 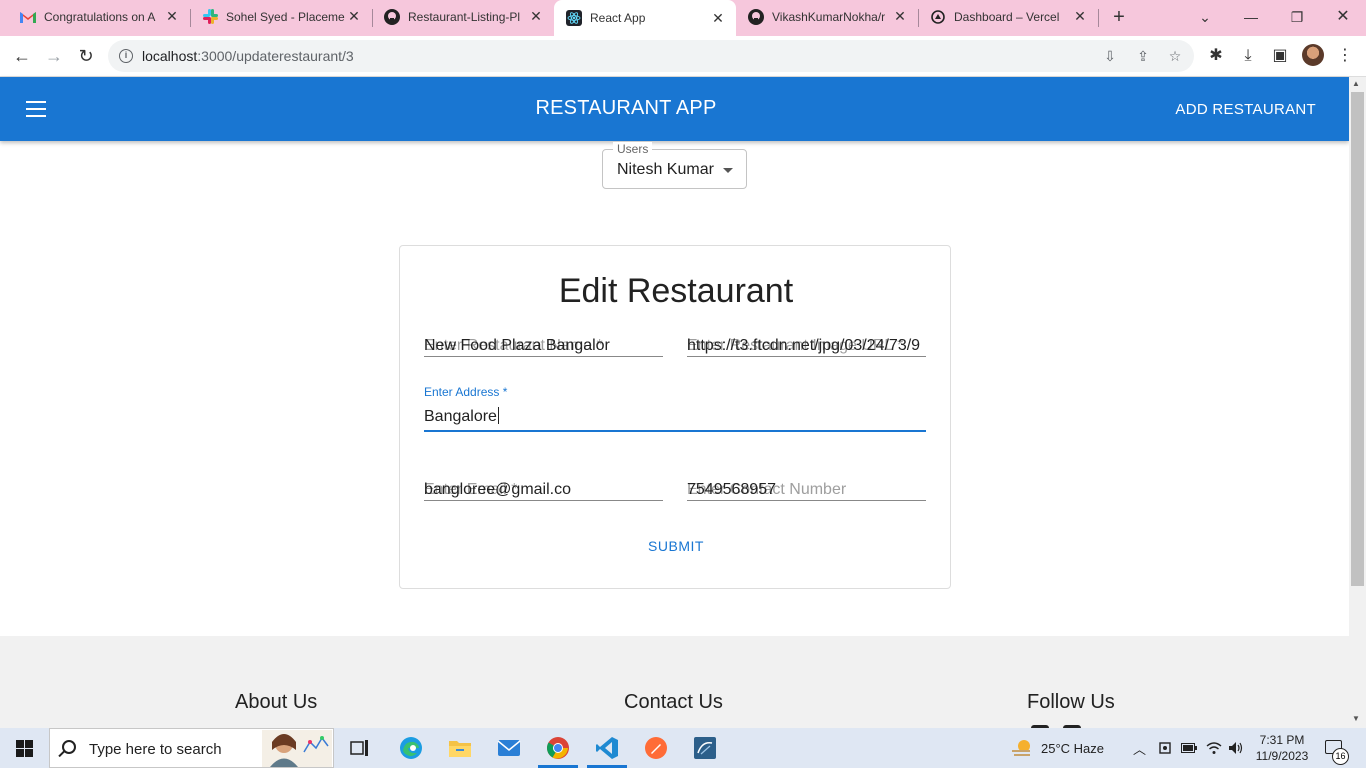 I want to click on mail-icon, so click(x=509, y=748).